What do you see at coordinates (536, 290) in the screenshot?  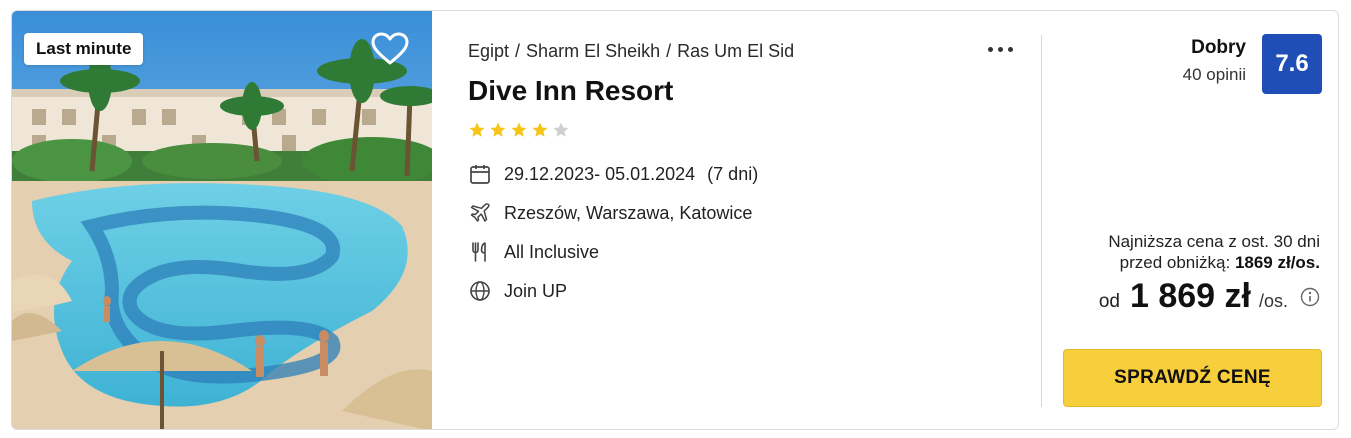 I see `operator-text: Join UP` at bounding box center [536, 290].